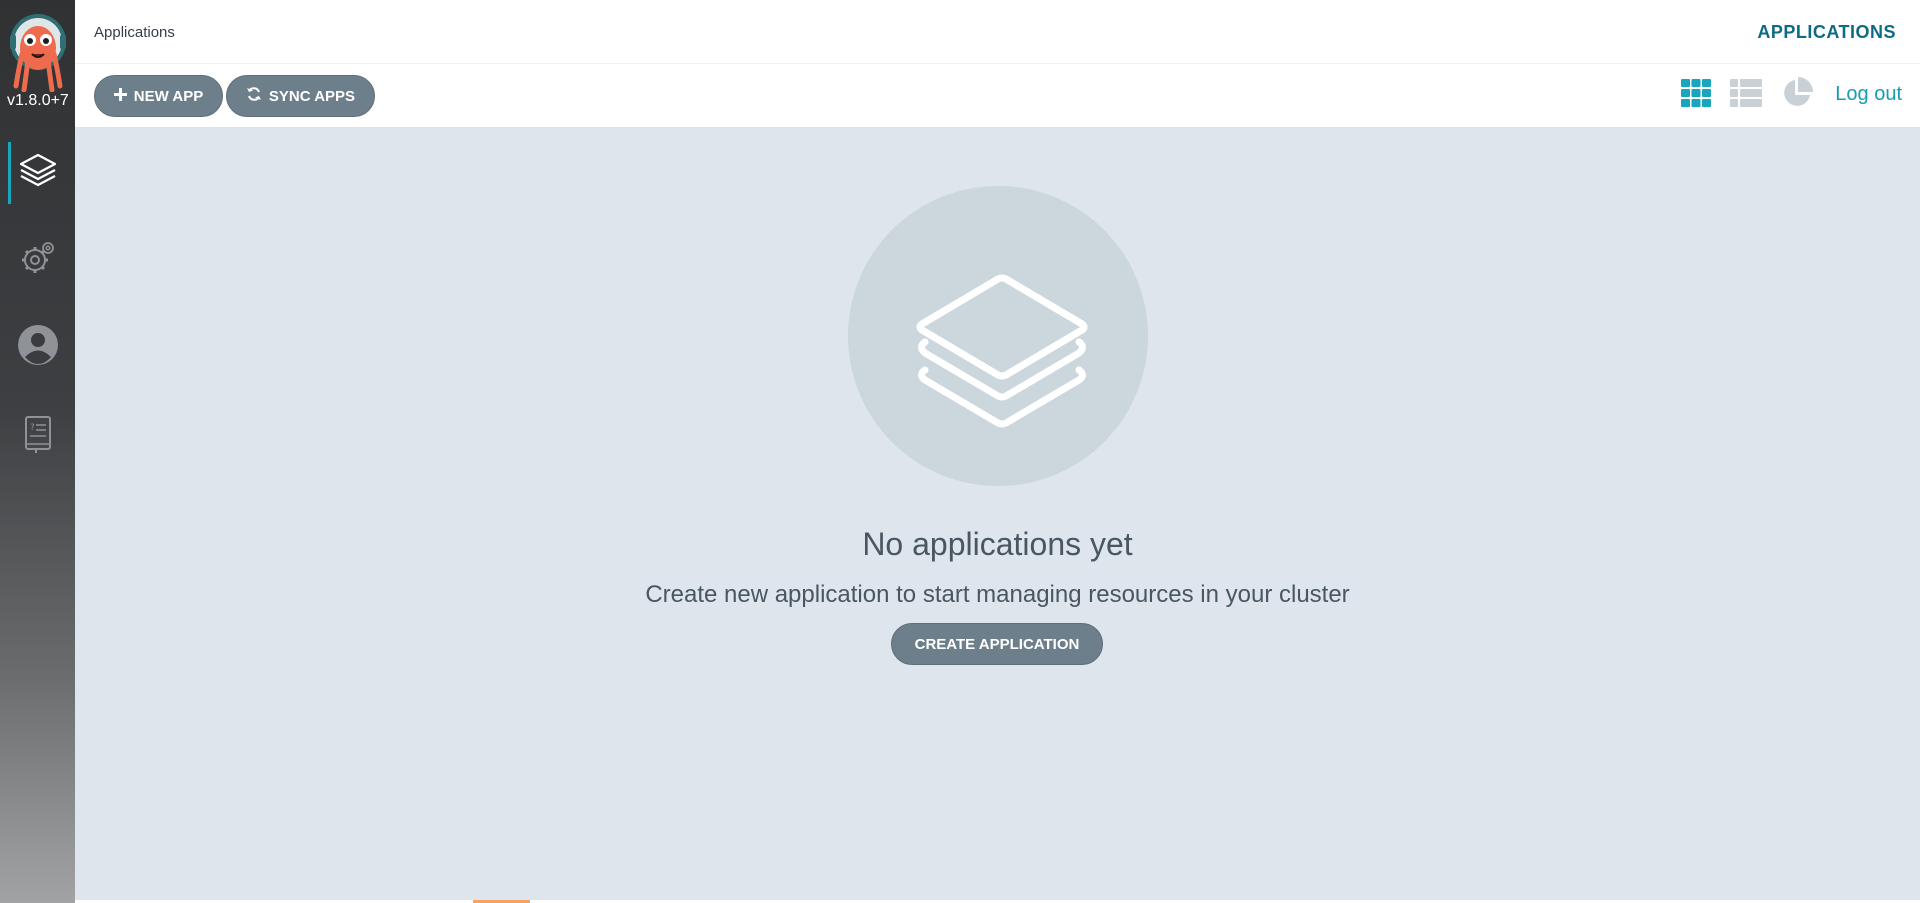  I want to click on sidebar: v1.8.0+7 ?, so click(37, 451).